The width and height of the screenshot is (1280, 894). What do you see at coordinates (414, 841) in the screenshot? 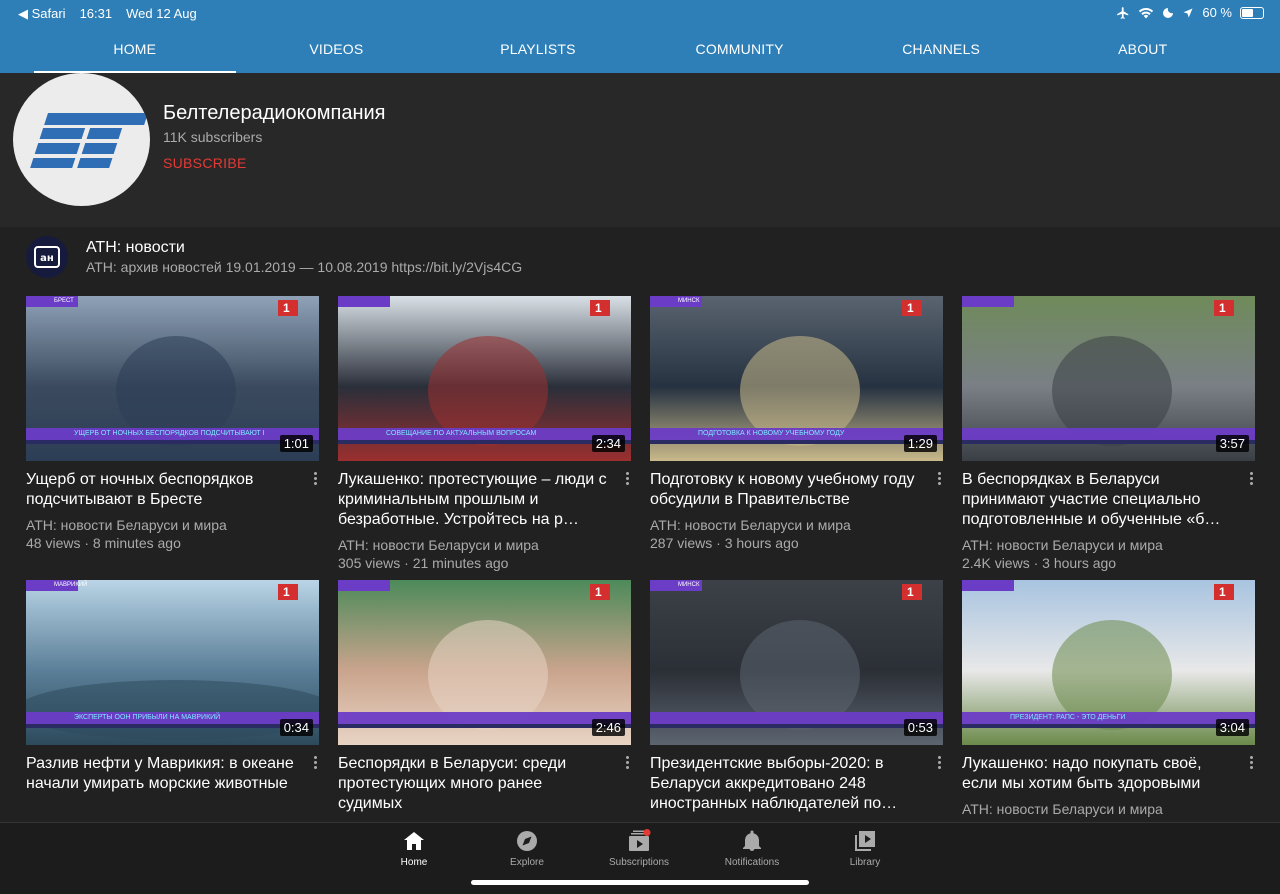
I see `home-icon` at bounding box center [414, 841].